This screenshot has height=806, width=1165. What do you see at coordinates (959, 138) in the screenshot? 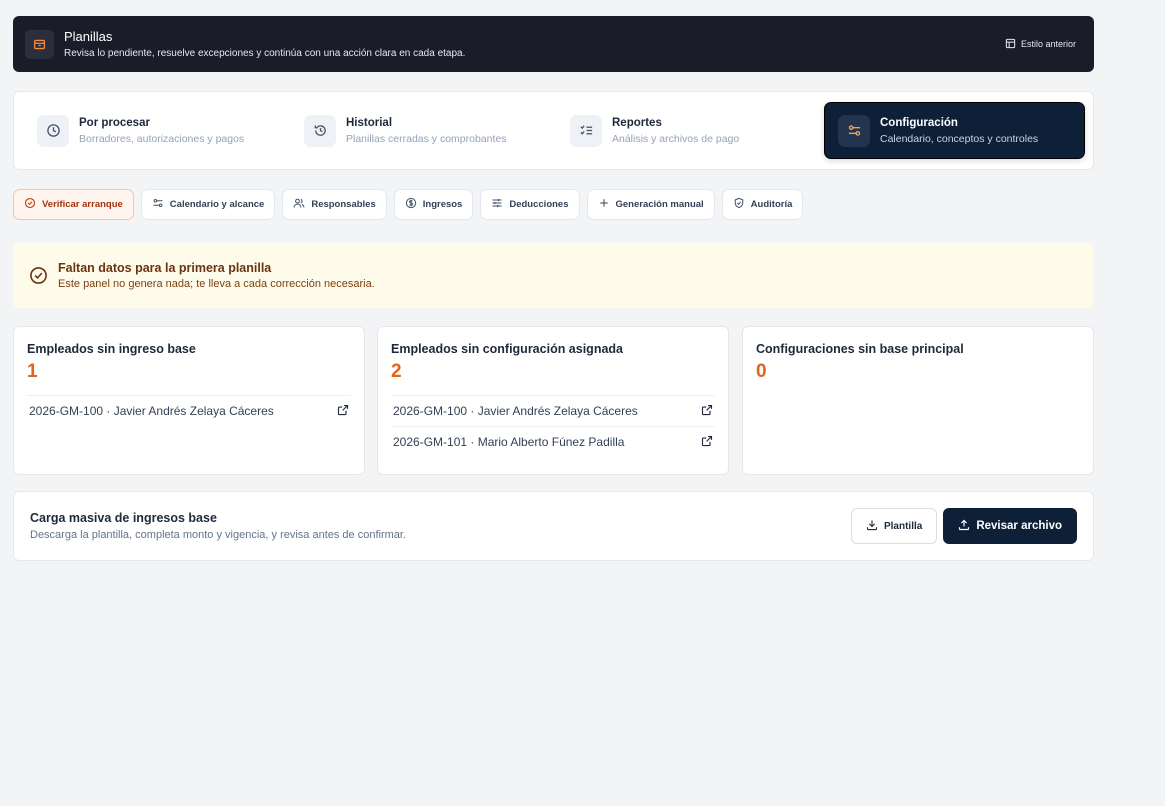
I see `stage-subtitle: Calendario, conceptos y controles` at bounding box center [959, 138].